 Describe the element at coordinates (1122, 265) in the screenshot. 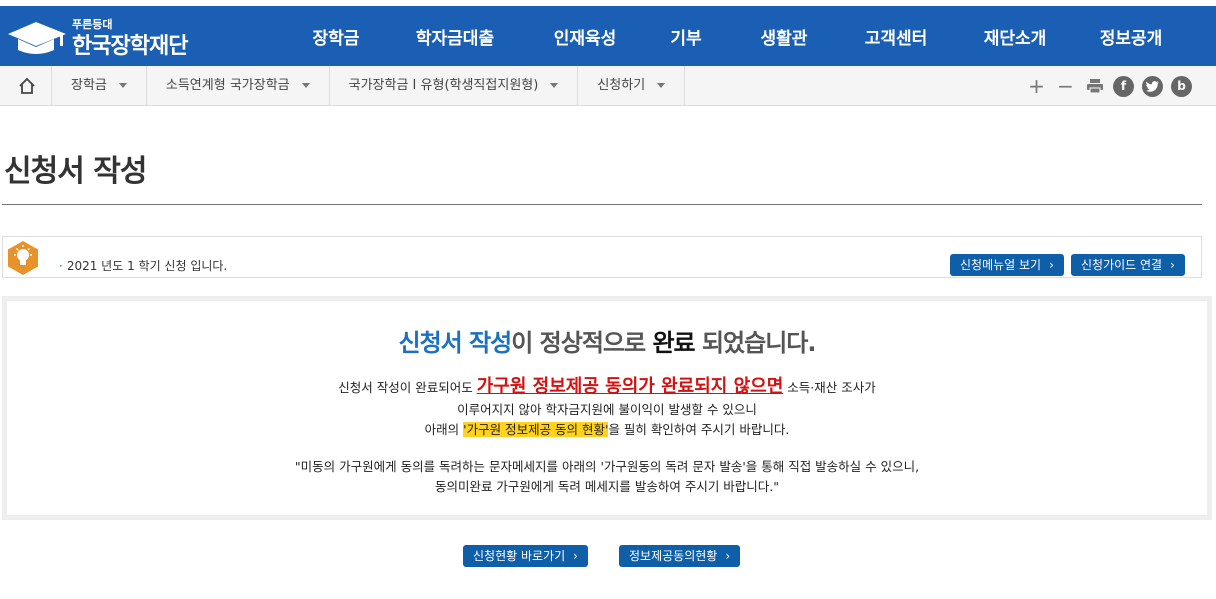

I see `button-label: 신청가이드 연결` at that location.